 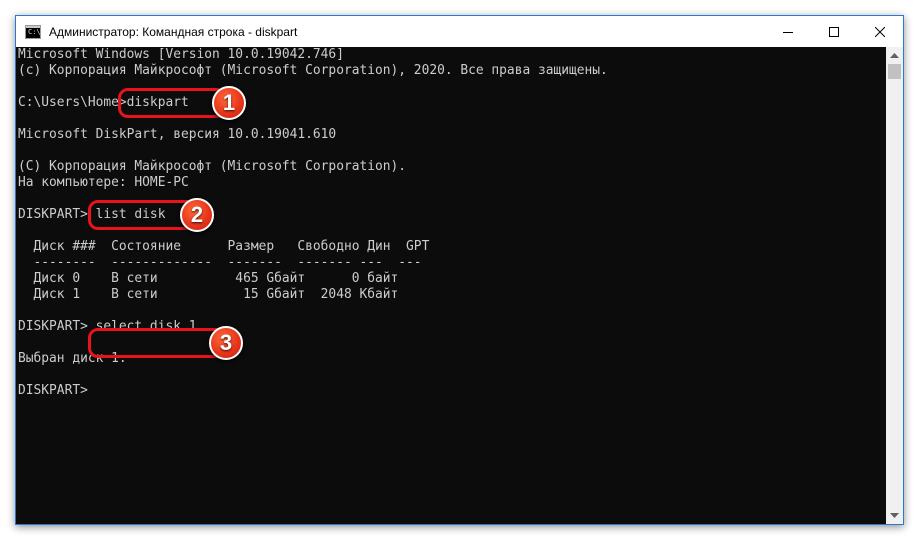 I want to click on scroll-up-icon, so click(x=894, y=55).